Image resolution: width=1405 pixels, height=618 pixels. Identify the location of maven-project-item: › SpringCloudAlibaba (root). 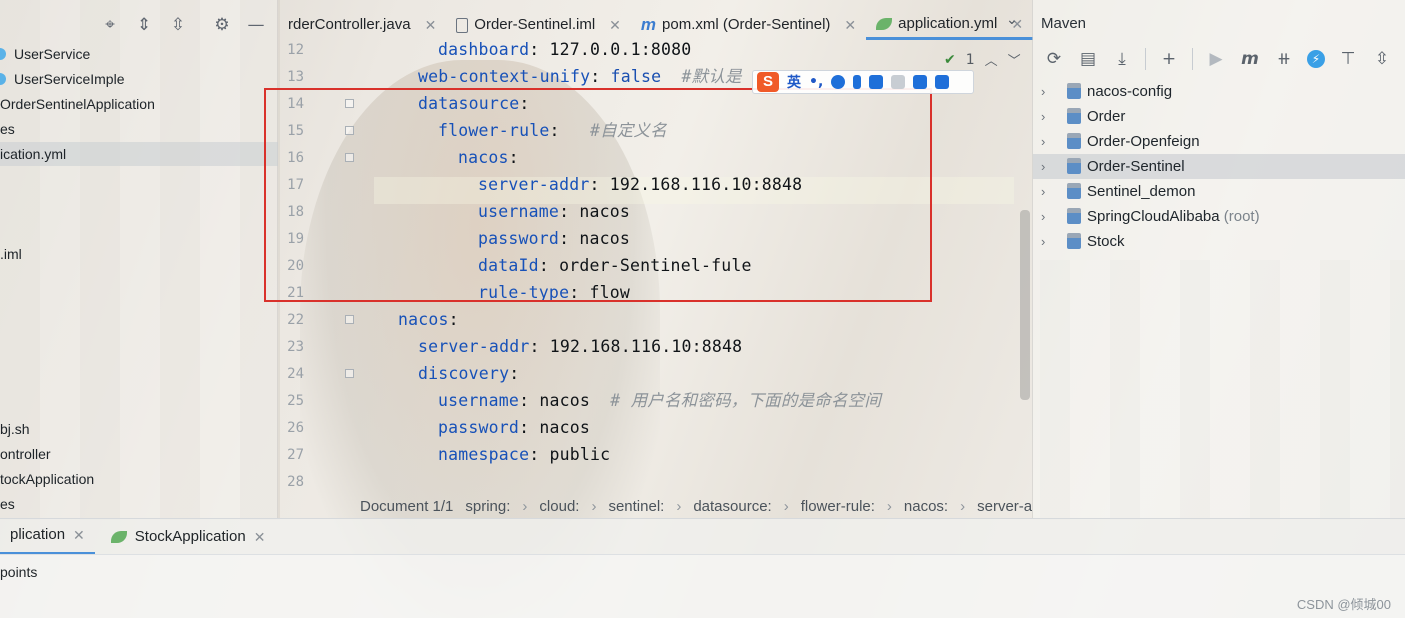
(1219, 216).